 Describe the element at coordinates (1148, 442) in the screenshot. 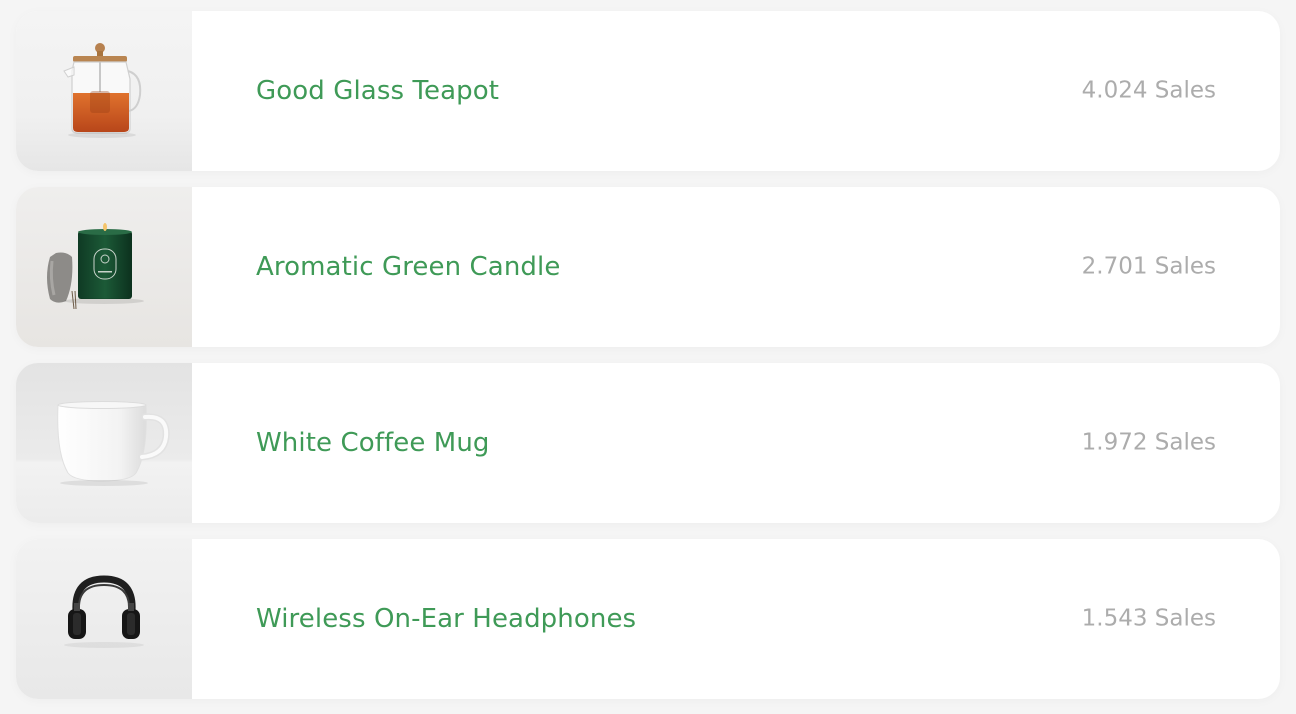

I see `product-sales-count: 1.972 Sales` at that location.